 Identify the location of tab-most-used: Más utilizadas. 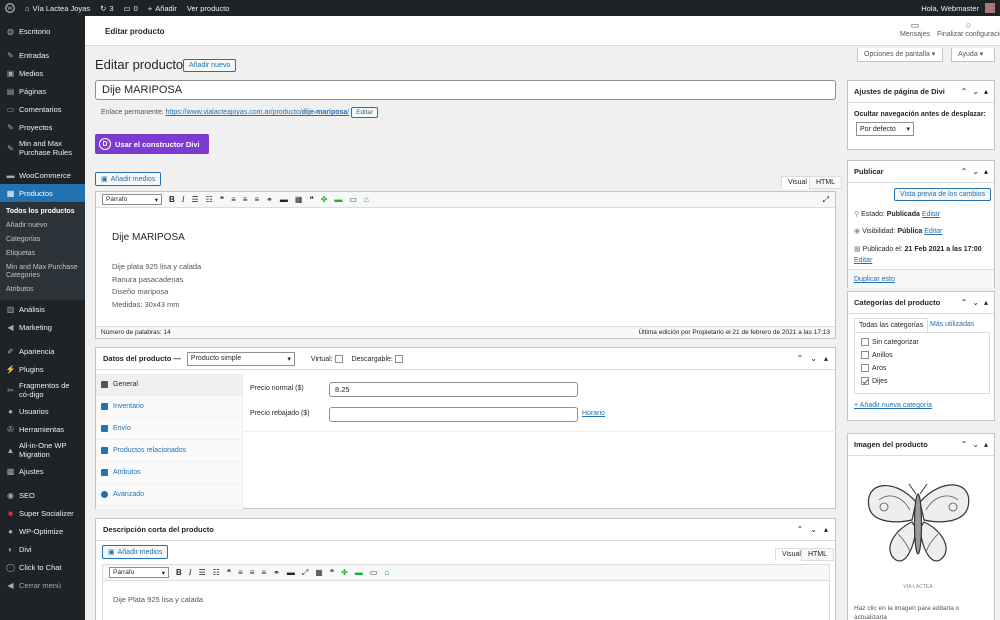
(952, 324).